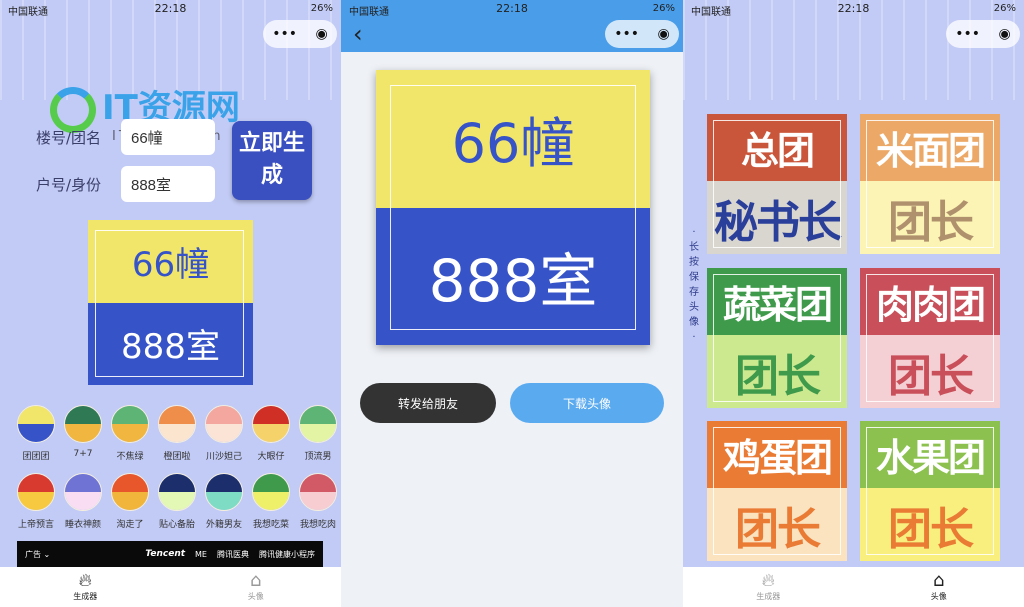  Describe the element at coordinates (930, 184) in the screenshot. I see `avatar-card: 米面团 团长` at that location.